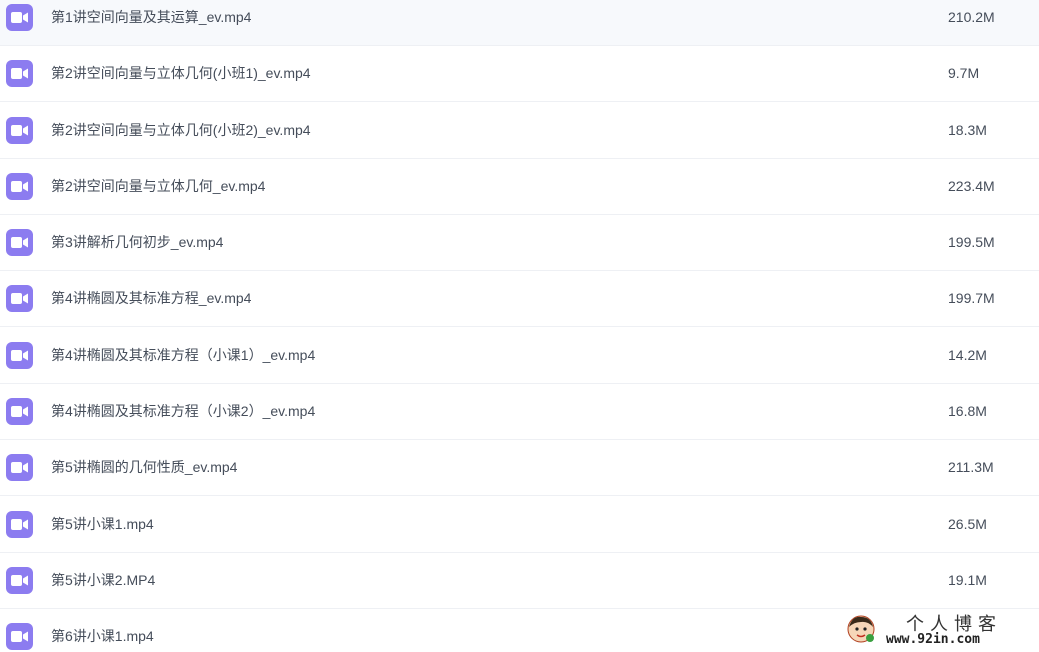 The image size is (1039, 652). I want to click on file-row: 第4讲椭圆及其标准方程（小课1）_ev.mp4 14.2M, so click(519, 356).